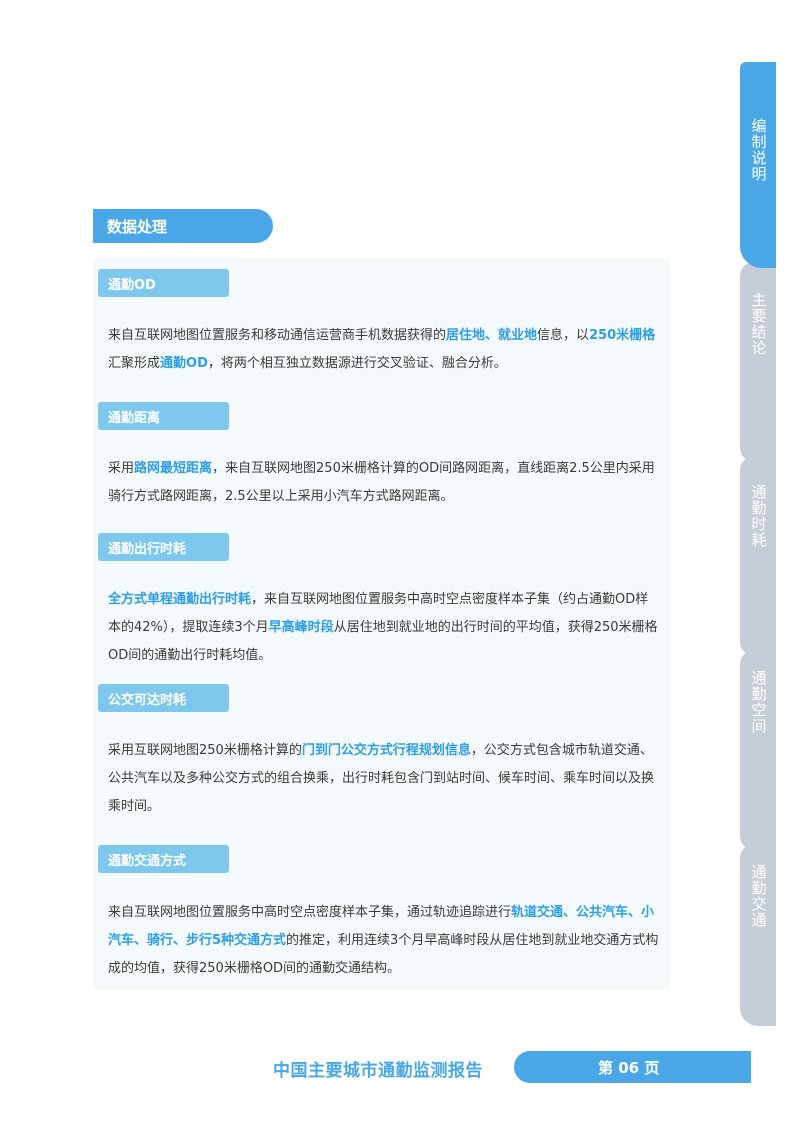 The image size is (793, 1122). I want to click on tab-main-conclusions: 主要结论, so click(758, 362).